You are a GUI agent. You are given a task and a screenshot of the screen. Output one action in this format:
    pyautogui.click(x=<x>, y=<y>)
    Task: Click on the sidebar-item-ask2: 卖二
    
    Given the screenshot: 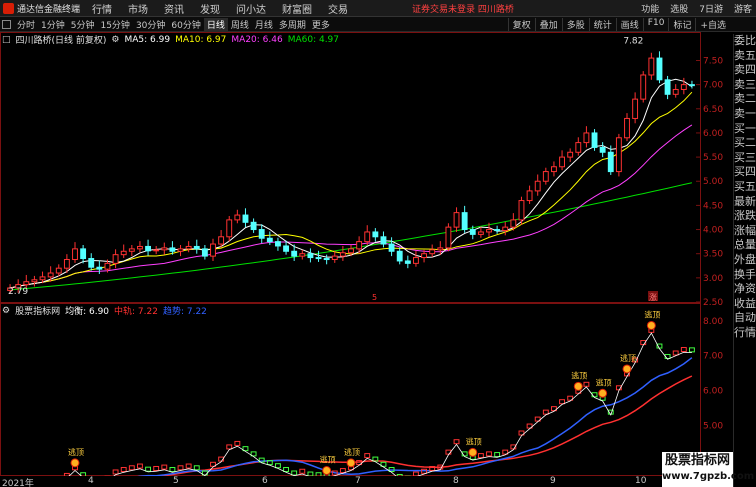 What is the action you would take?
    pyautogui.click(x=745, y=99)
    